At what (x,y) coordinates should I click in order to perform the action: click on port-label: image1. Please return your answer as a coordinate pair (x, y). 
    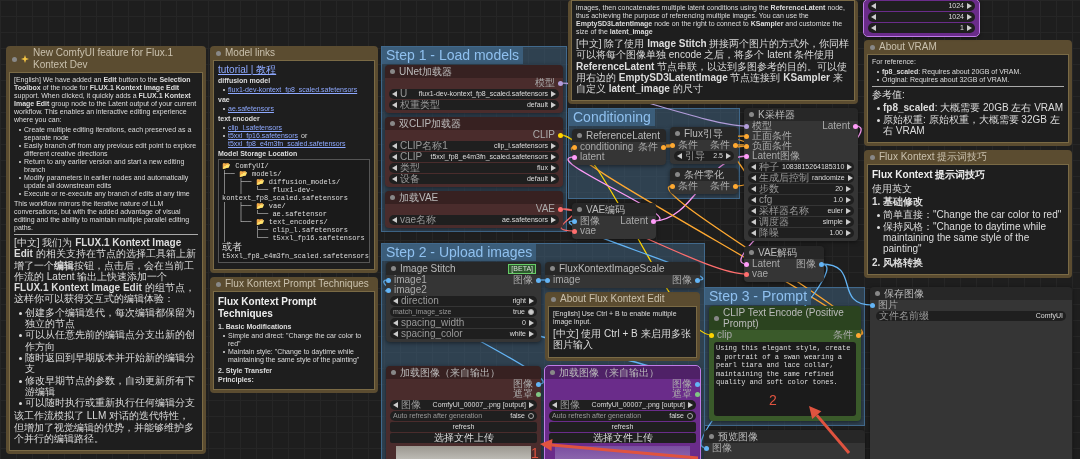
    Looking at the image, I should click on (410, 280).